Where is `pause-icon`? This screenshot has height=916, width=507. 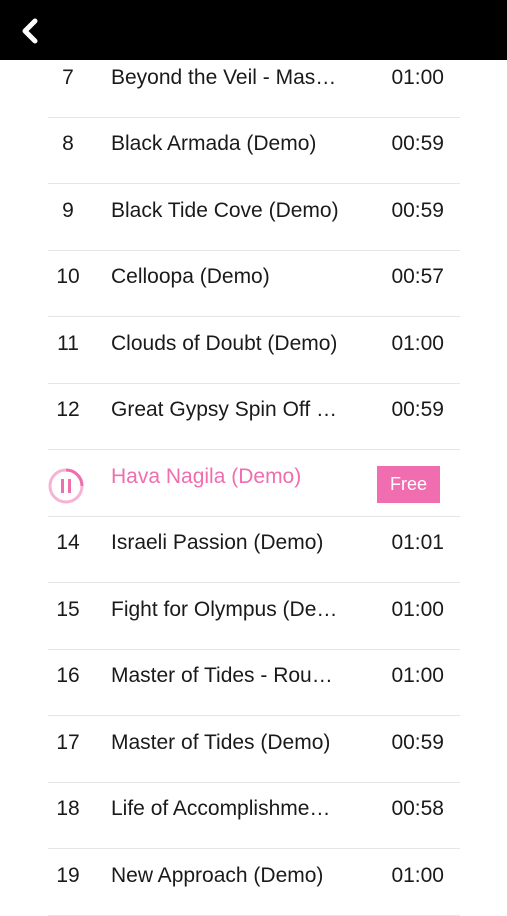
pause-icon is located at coordinates (66, 486).